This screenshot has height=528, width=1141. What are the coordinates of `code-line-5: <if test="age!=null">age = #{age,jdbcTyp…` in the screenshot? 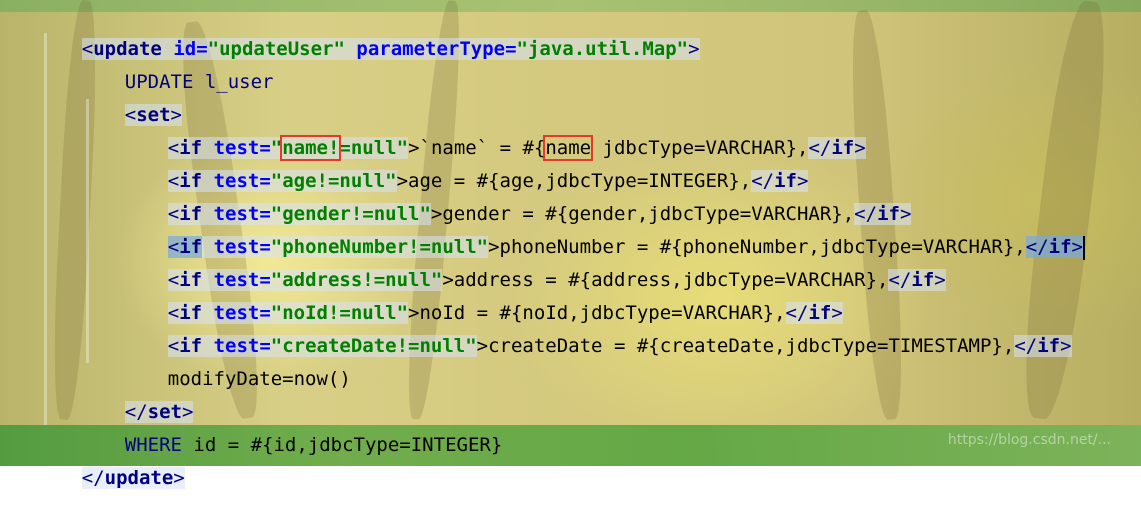 It's located at (465, 162).